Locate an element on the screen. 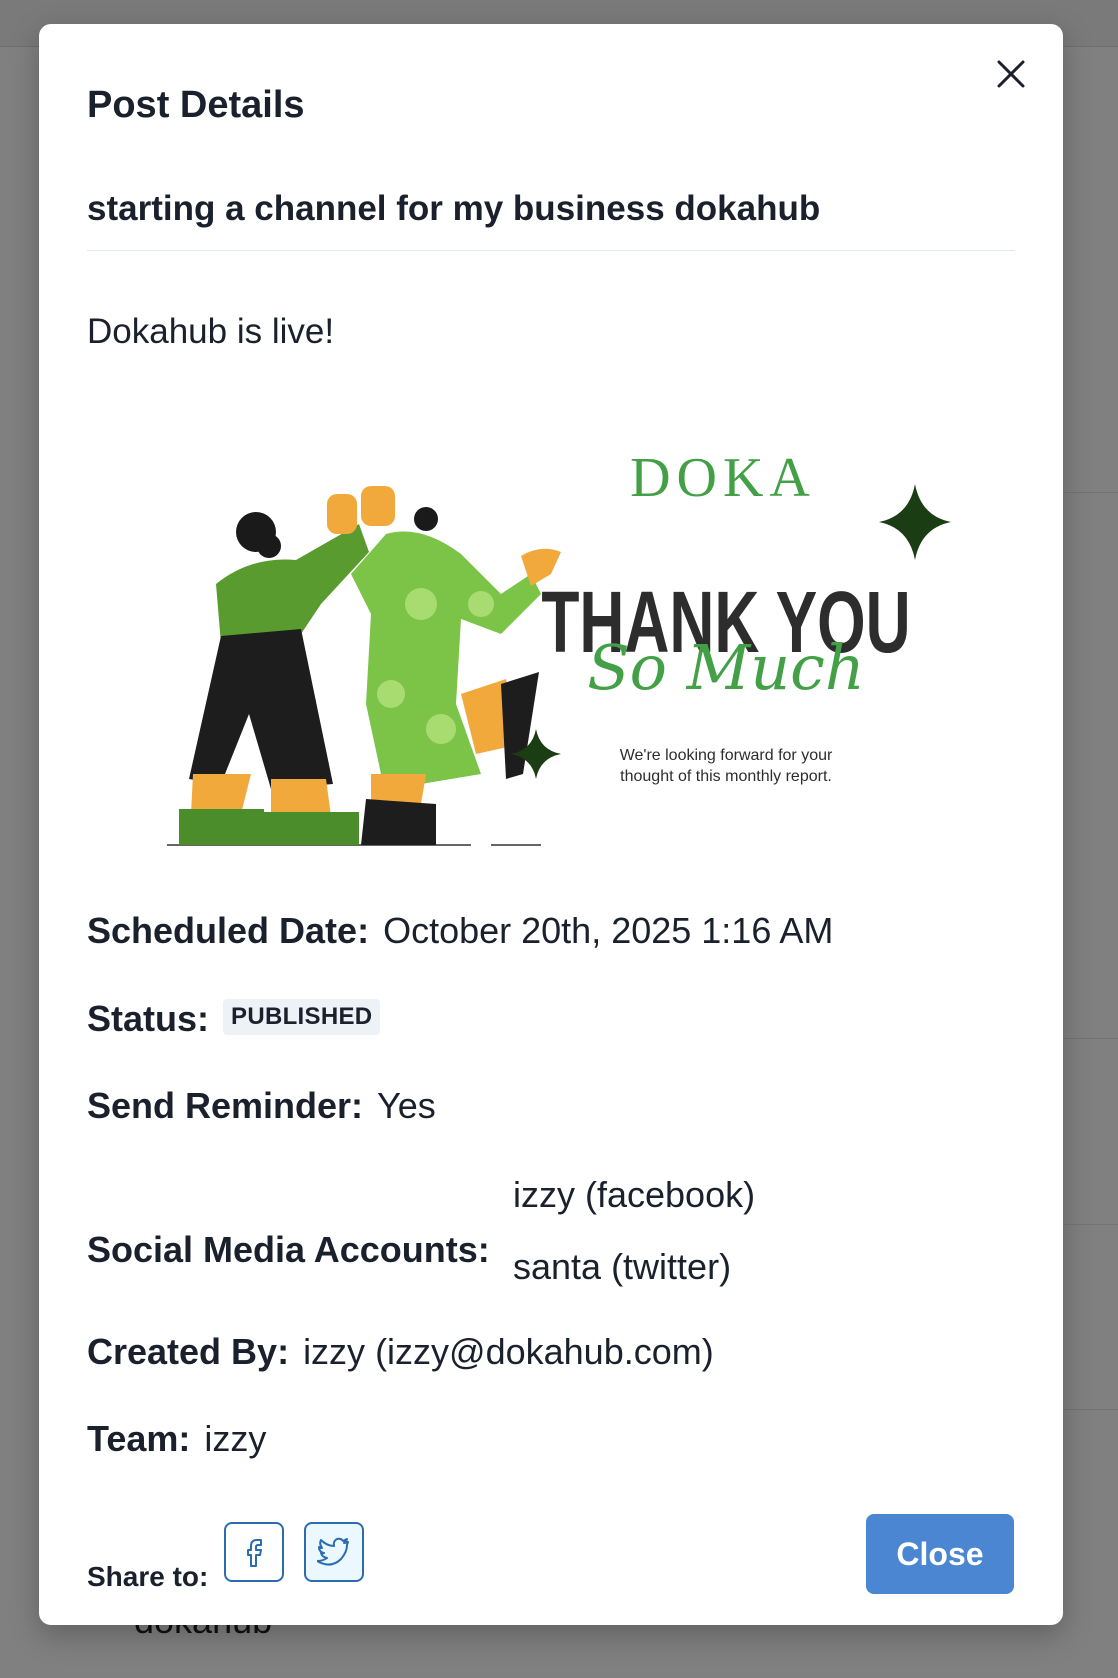  brand-text: DOKA is located at coordinates (723, 478).